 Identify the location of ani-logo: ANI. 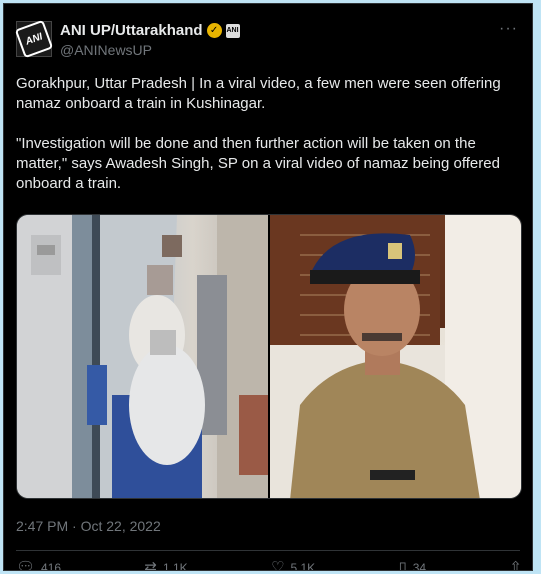
(34, 39).